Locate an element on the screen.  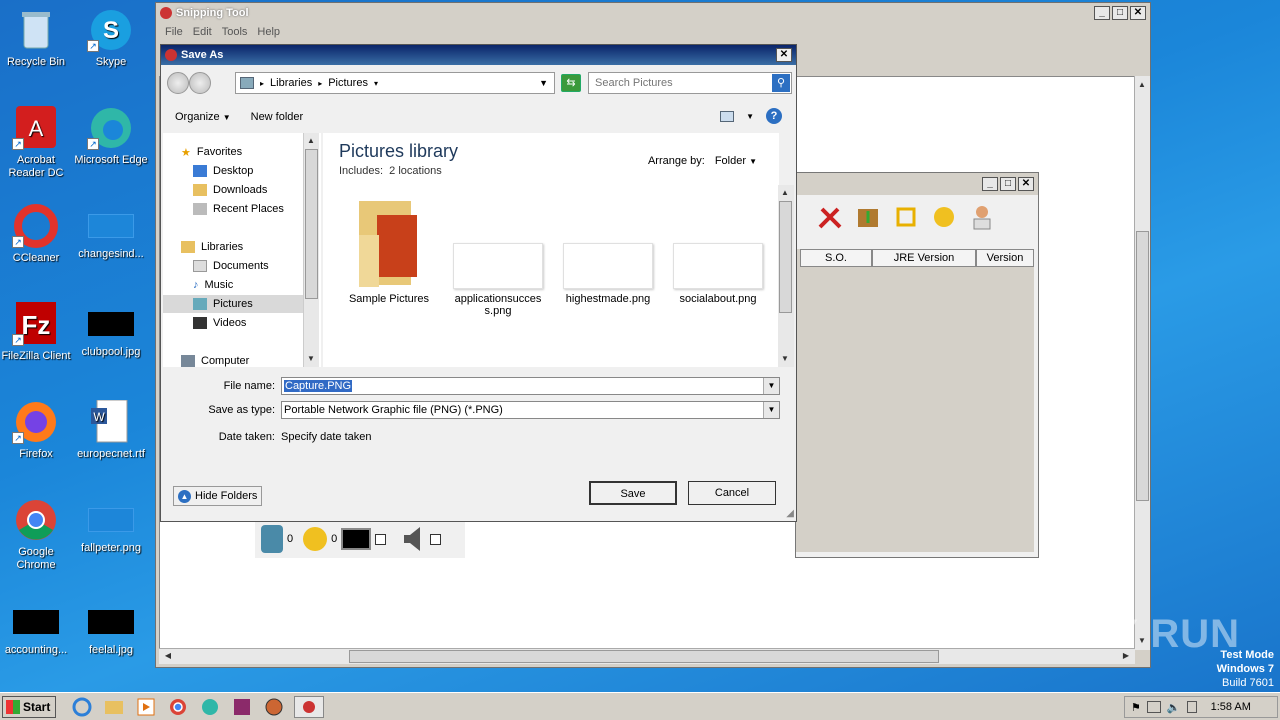
hide-folders-button: ▲ Hide Folders is located at coordinates (218, 496).